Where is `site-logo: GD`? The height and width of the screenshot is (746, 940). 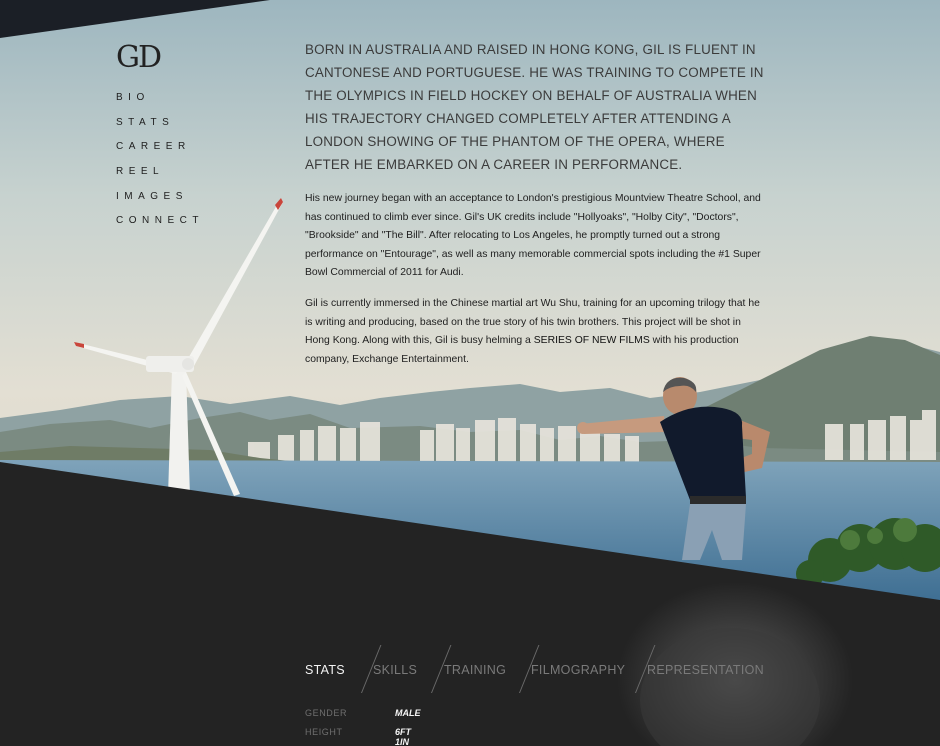
site-logo: GD is located at coordinates (139, 57).